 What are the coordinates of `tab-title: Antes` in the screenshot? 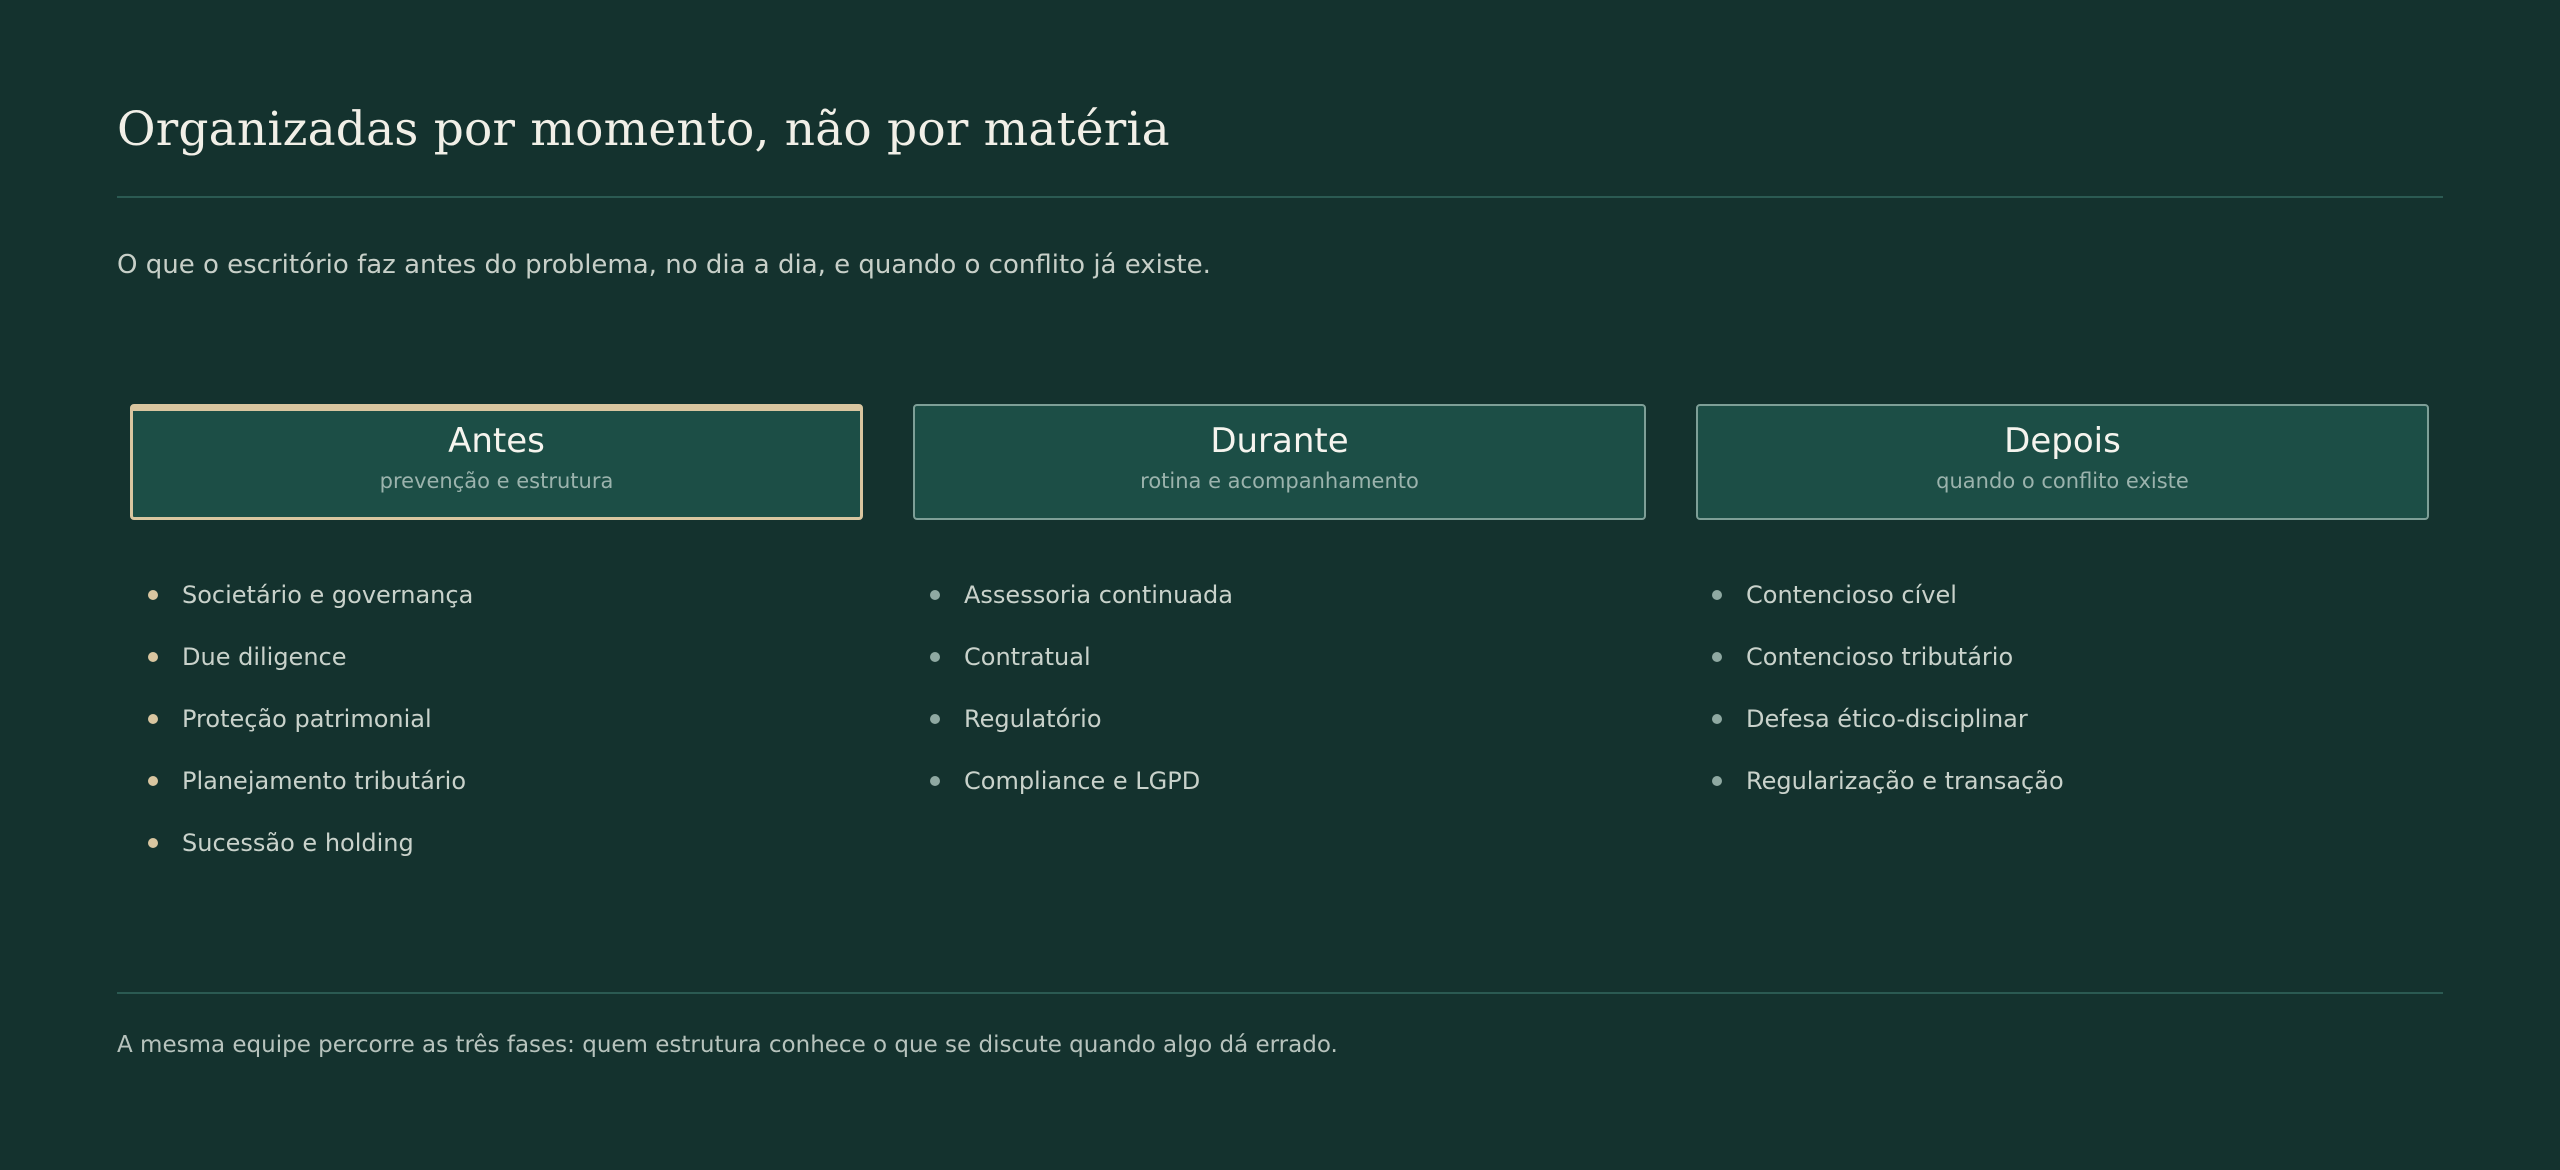 It's located at (496, 441).